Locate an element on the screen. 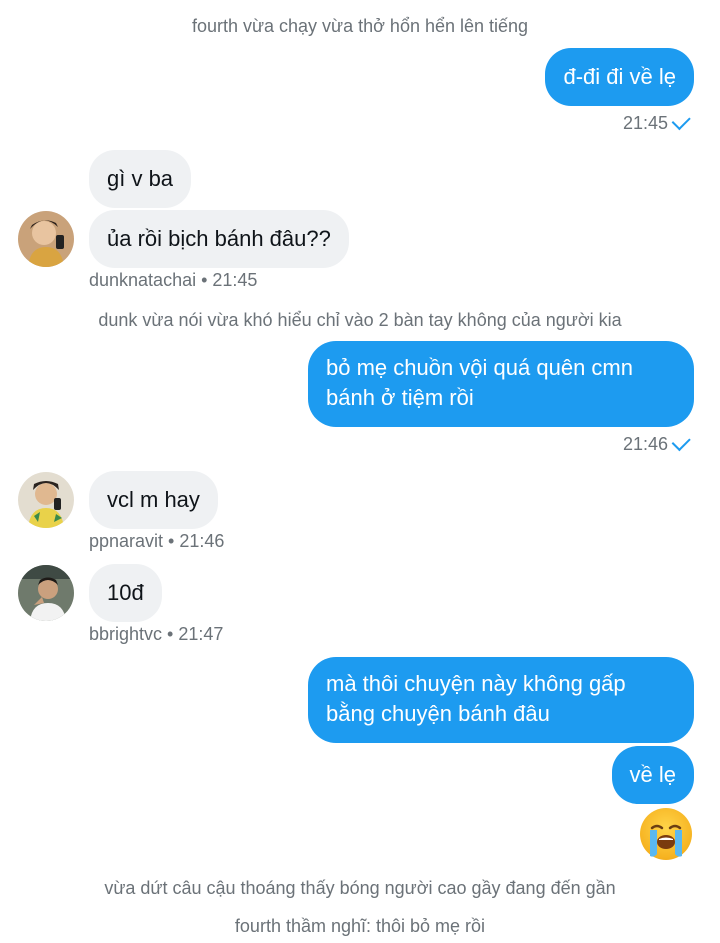 The width and height of the screenshot is (720, 943). message-meta: ppnaravit • 21:46 is located at coordinates (157, 541).